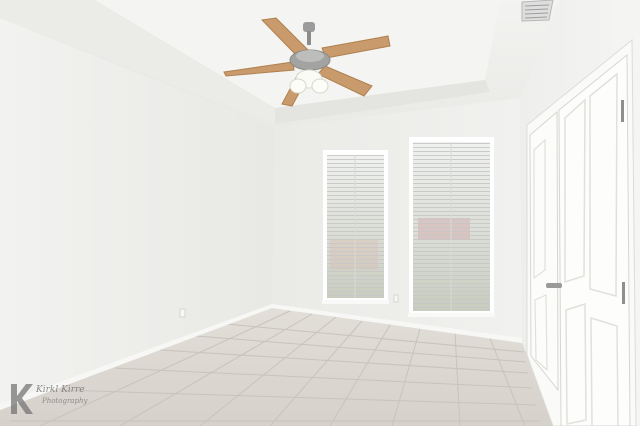  I want to click on door-handle, so click(554, 285).